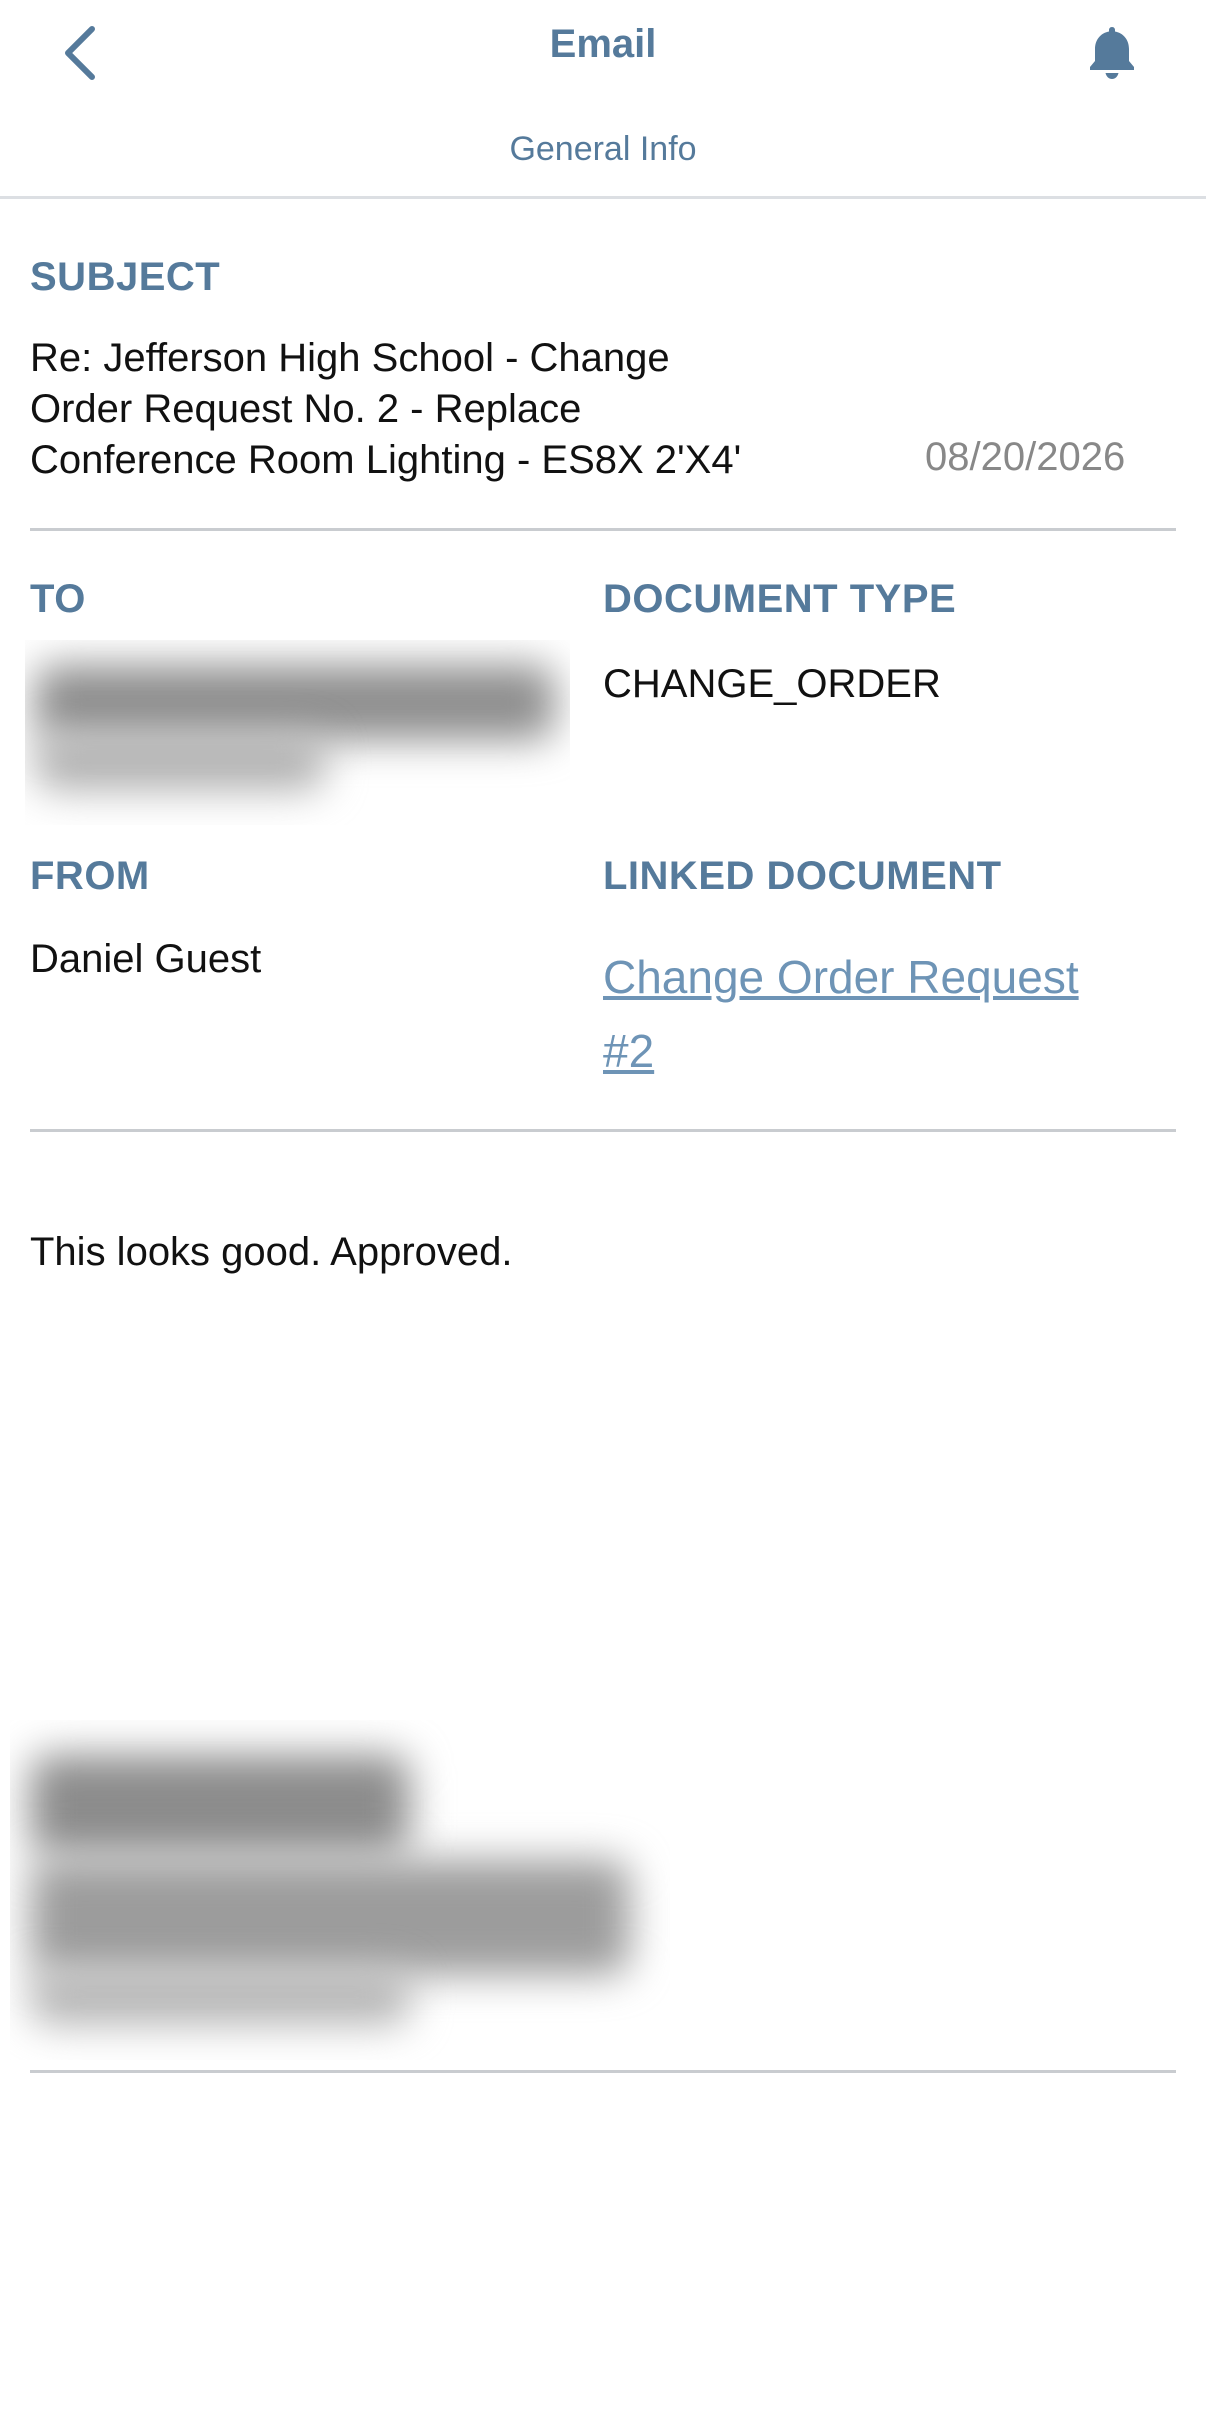 Image resolution: width=1206 pixels, height=2436 pixels. What do you see at coordinates (1025, 457) in the screenshot?
I see `email-date: 08/20/2026` at bounding box center [1025, 457].